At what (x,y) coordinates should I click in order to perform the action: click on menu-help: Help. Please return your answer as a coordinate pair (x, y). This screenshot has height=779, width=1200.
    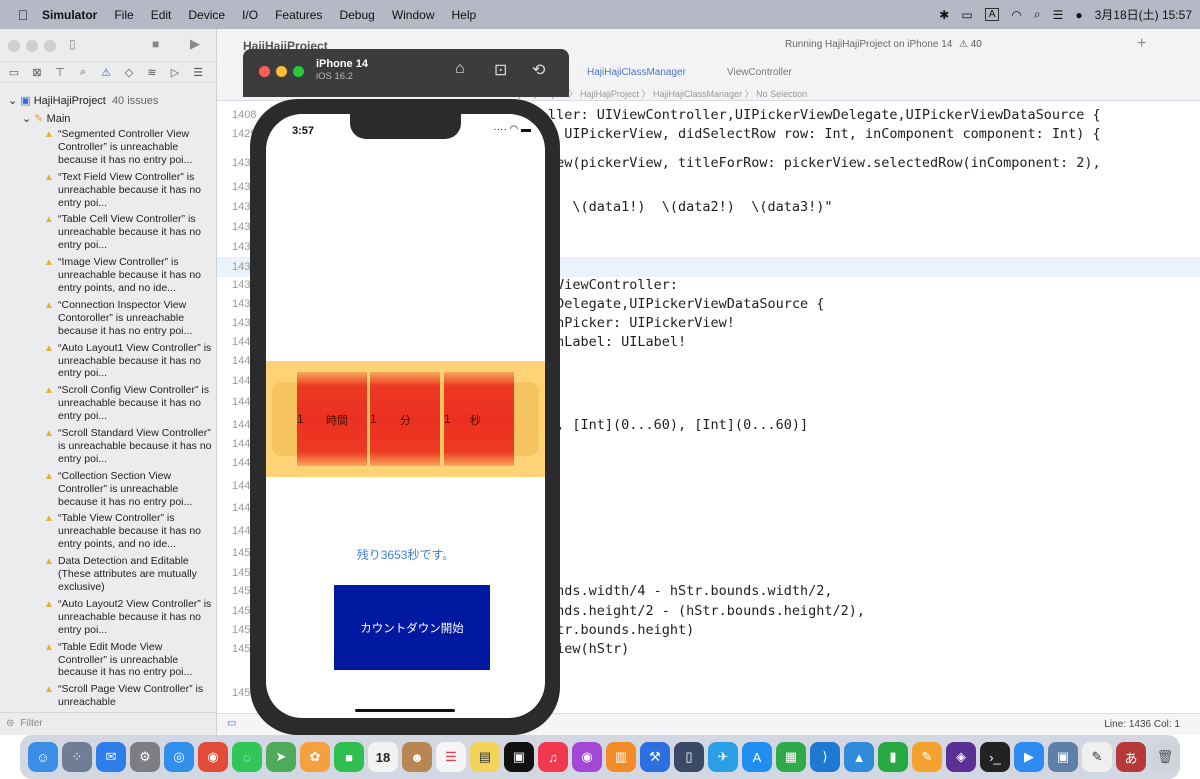
    Looking at the image, I should click on (464, 15).